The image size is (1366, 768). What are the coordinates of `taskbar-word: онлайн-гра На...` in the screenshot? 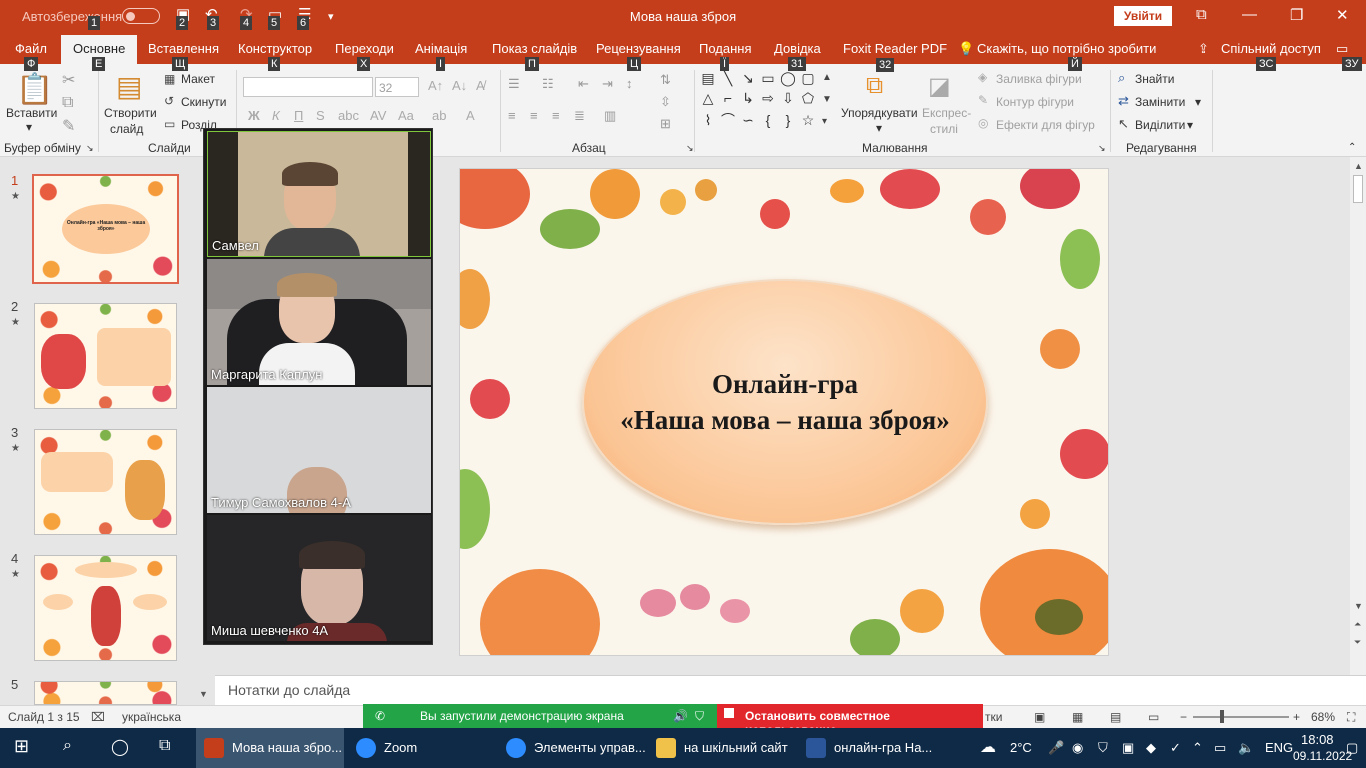 It's located at (872, 748).